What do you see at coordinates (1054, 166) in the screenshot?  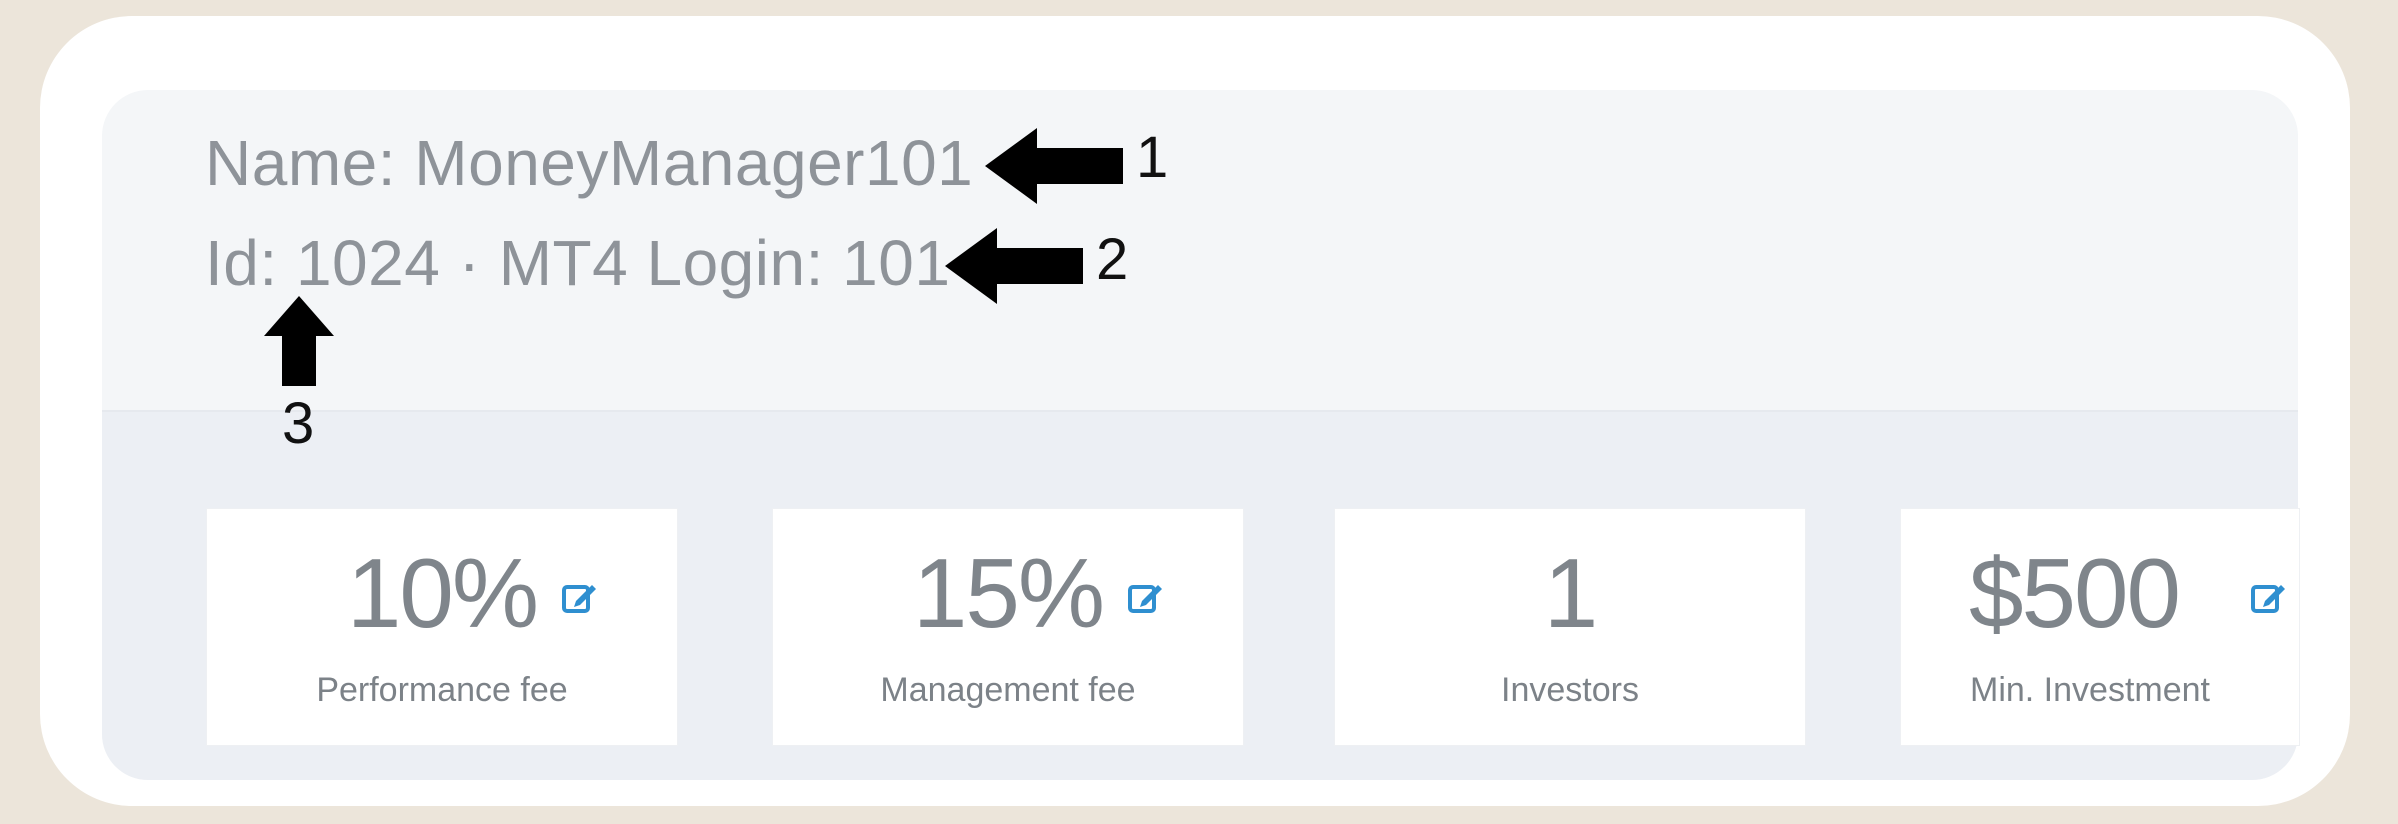 I see `annotation-arrow-1-icon` at bounding box center [1054, 166].